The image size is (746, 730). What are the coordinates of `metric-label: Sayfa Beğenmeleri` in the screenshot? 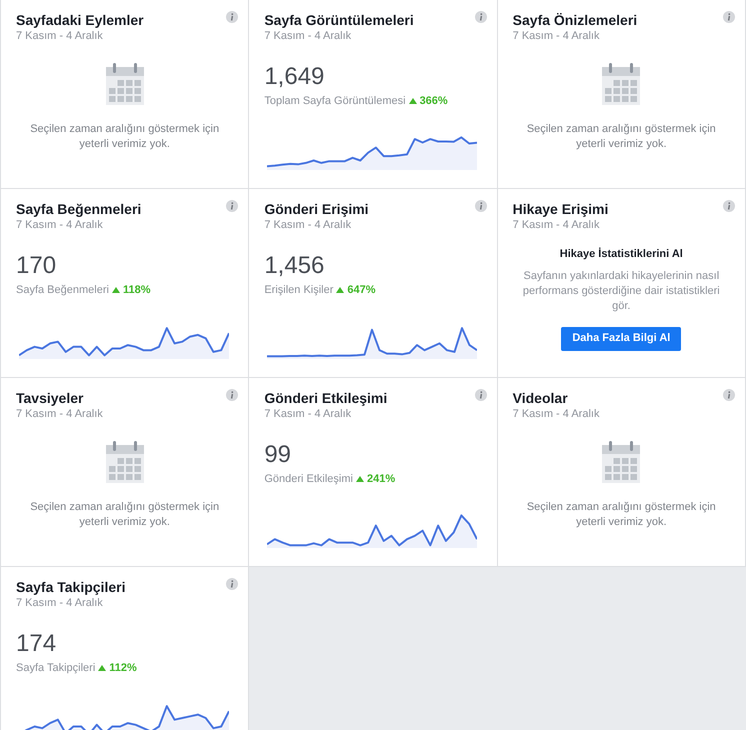 It's located at (62, 290).